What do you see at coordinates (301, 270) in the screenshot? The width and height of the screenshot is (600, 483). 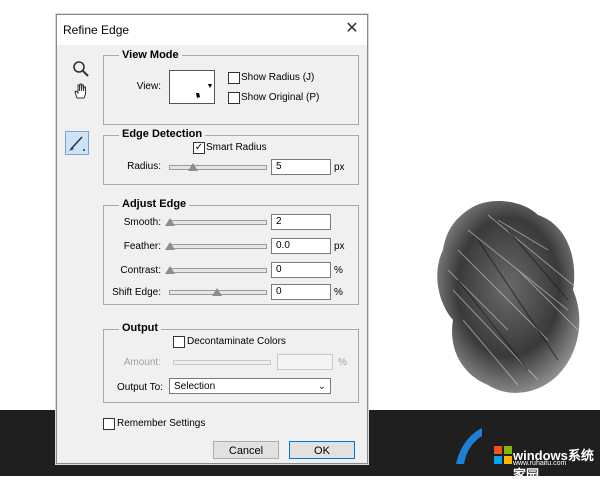 I see `contrast-input: 0` at bounding box center [301, 270].